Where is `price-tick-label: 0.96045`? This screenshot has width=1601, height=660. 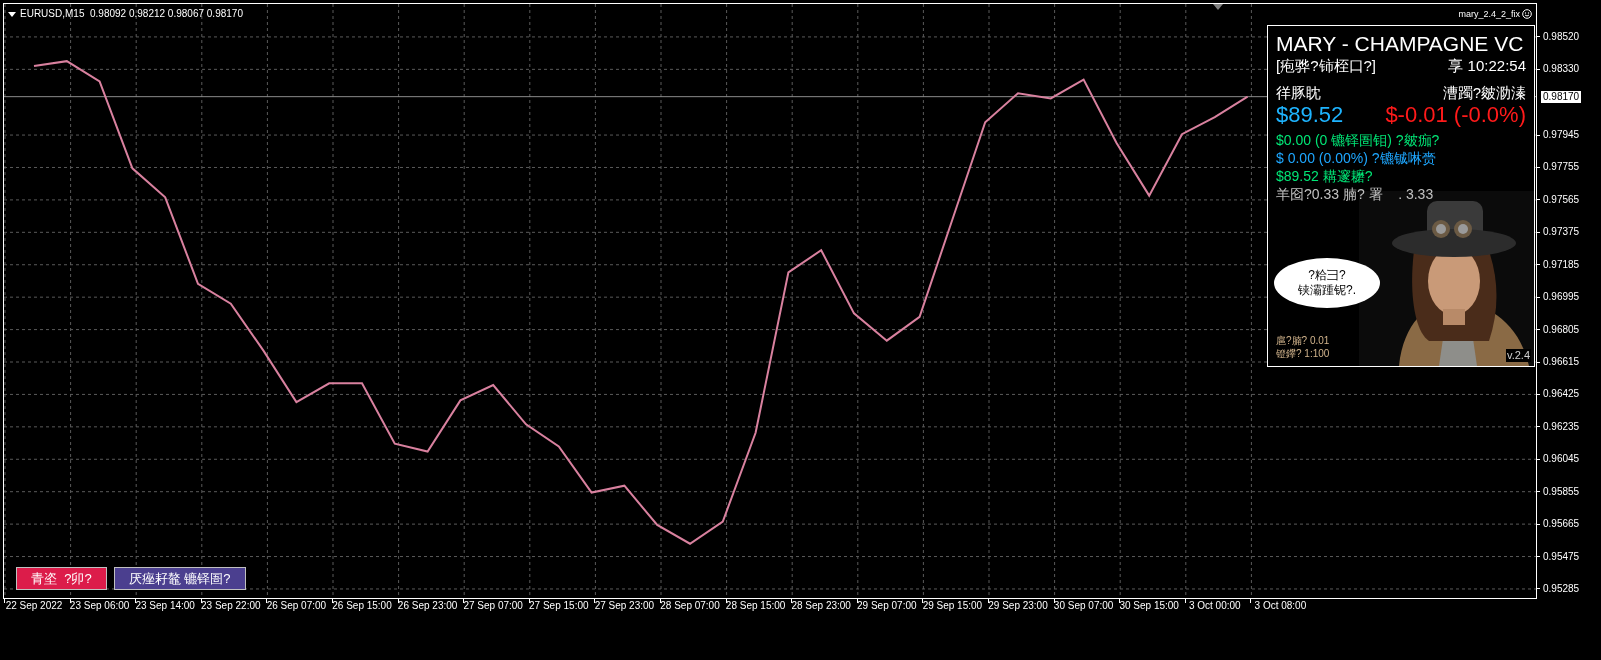 price-tick-label: 0.96045 is located at coordinates (1561, 459).